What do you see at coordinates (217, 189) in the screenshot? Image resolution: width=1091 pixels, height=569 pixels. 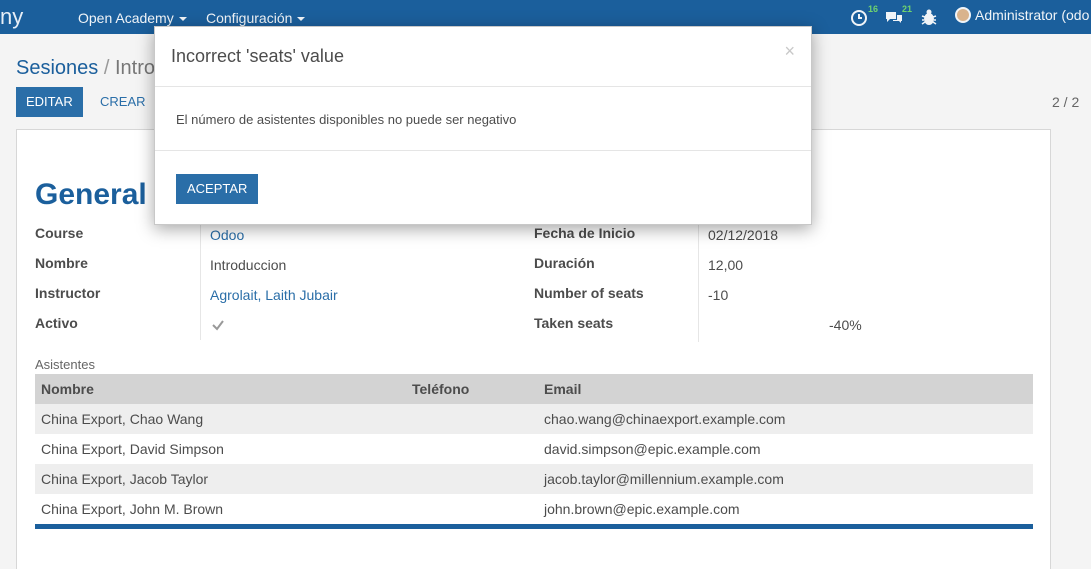 I see `accept-button: ACEPTAR` at bounding box center [217, 189].